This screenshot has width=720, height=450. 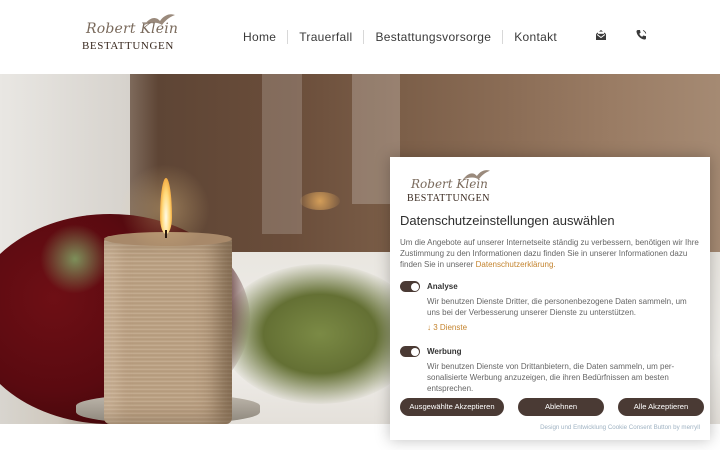 What do you see at coordinates (447, 327) in the screenshot?
I see `analyse-services-link: ↓ 3 Dienste` at bounding box center [447, 327].